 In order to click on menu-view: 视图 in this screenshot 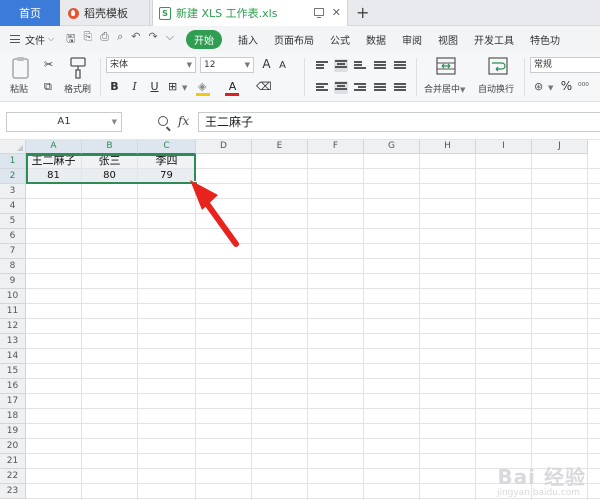, I will do `click(448, 39)`.